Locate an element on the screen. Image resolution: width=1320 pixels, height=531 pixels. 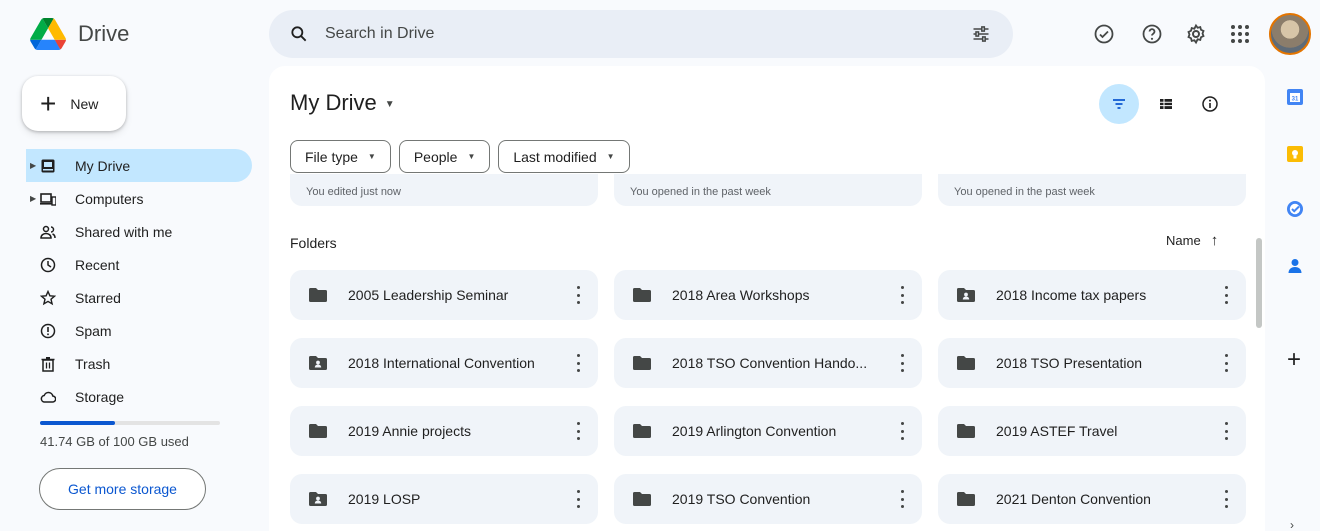
sidebar-item-label: Storage is located at coordinates (100, 396).